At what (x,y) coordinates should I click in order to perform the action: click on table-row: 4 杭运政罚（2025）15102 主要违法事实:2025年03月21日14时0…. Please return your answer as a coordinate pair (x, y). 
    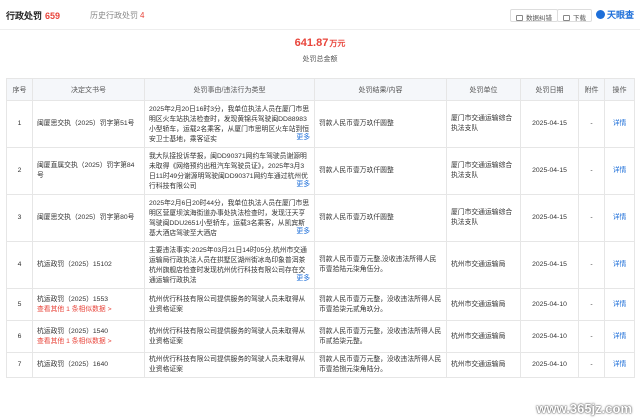
    Looking at the image, I should click on (320, 265).